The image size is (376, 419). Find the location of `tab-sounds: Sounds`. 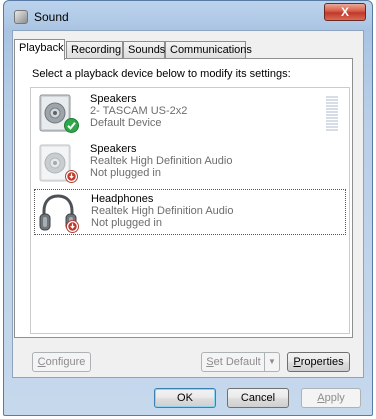

tab-sounds: Sounds is located at coordinates (144, 50).